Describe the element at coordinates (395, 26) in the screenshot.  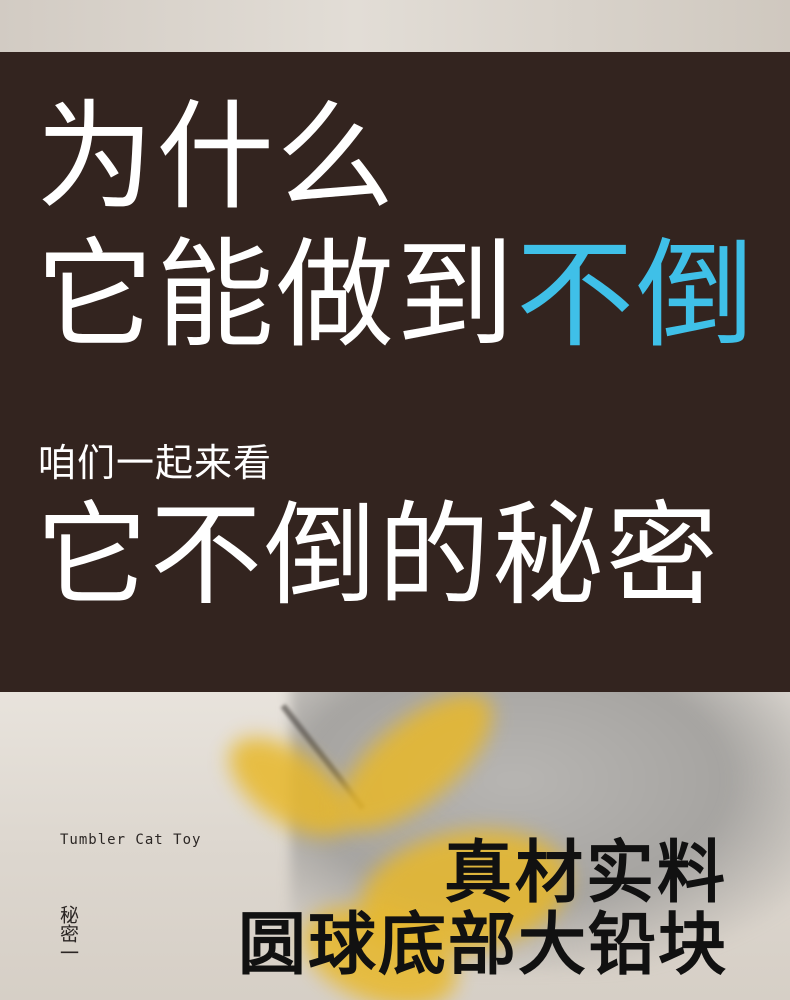
I see `top-photo-strip` at that location.